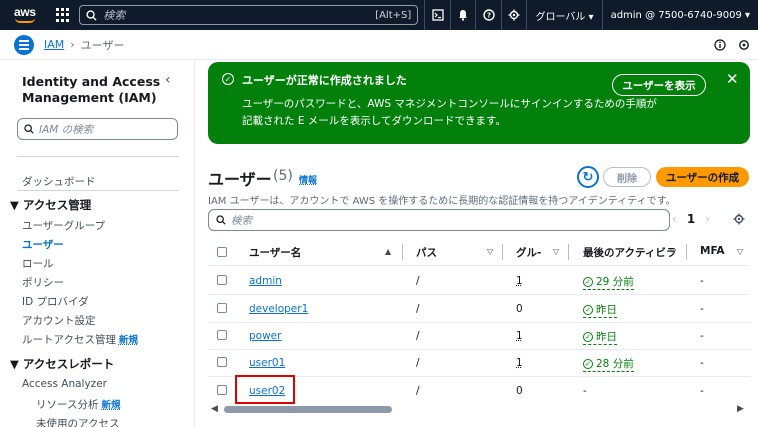 Image resolution: width=758 pixels, height=427 pixels. Describe the element at coordinates (66, 129) in the screenshot. I see `sidebar-search-placeholder: IAM の検索` at that location.